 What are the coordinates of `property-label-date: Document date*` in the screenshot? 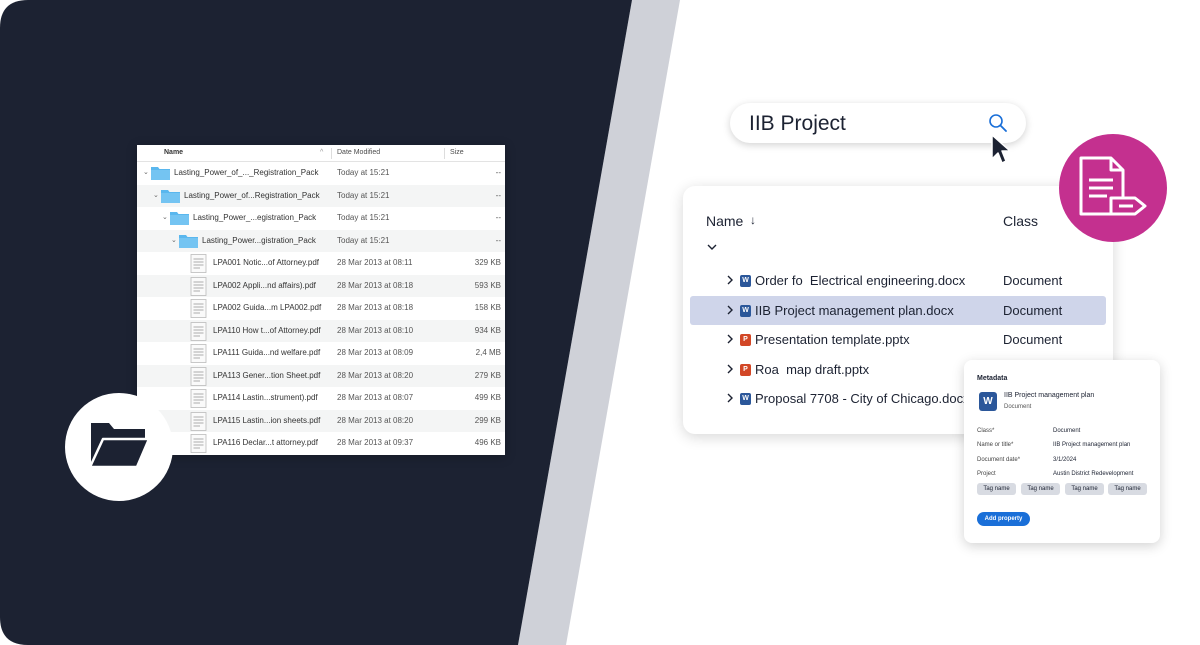 It's located at (999, 460).